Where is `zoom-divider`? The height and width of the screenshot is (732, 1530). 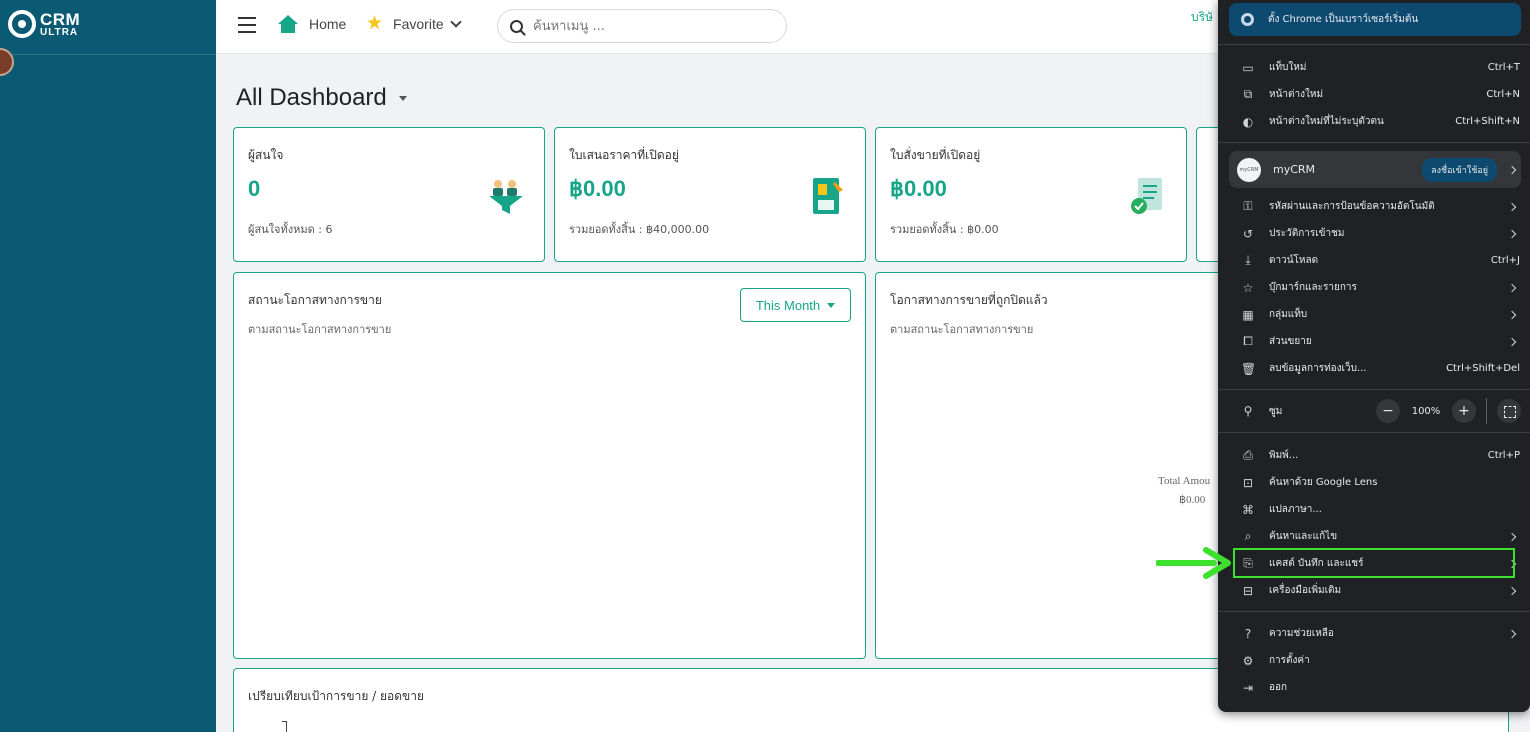 zoom-divider is located at coordinates (1486, 411).